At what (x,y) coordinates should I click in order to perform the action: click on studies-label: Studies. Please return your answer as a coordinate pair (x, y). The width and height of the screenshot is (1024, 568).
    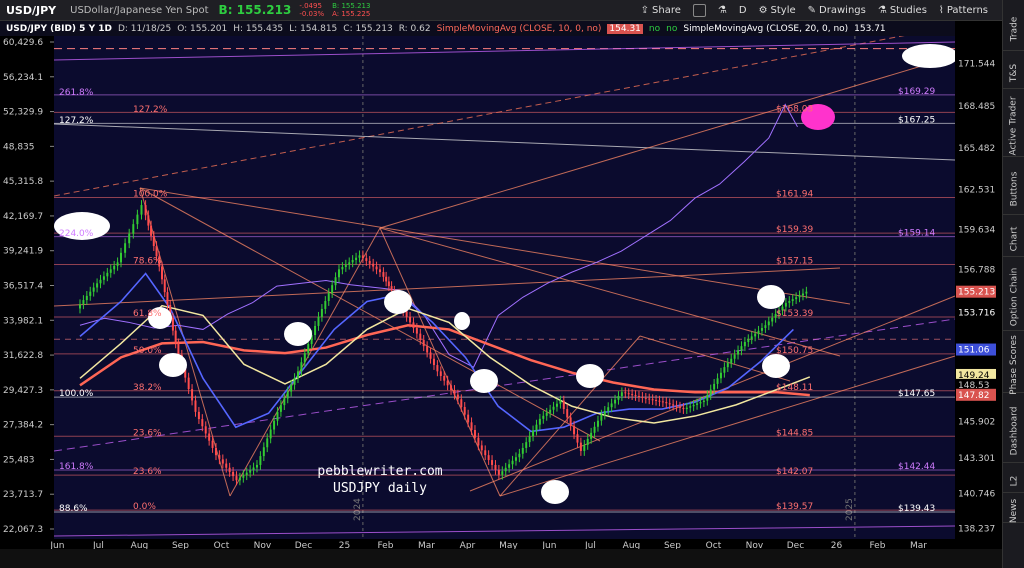
    Looking at the image, I should click on (908, 10).